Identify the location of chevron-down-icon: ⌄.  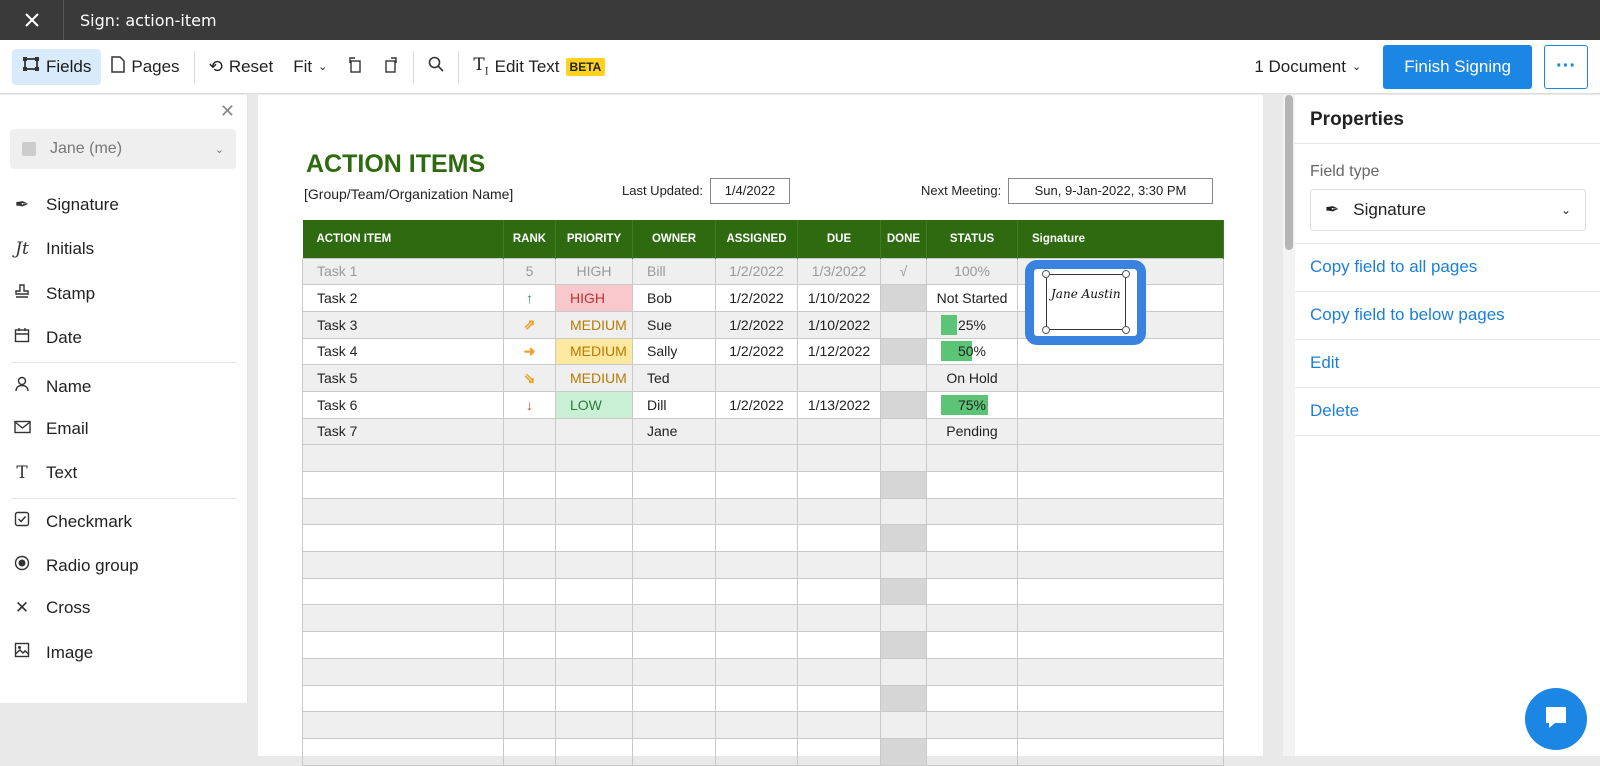
(1565, 210).